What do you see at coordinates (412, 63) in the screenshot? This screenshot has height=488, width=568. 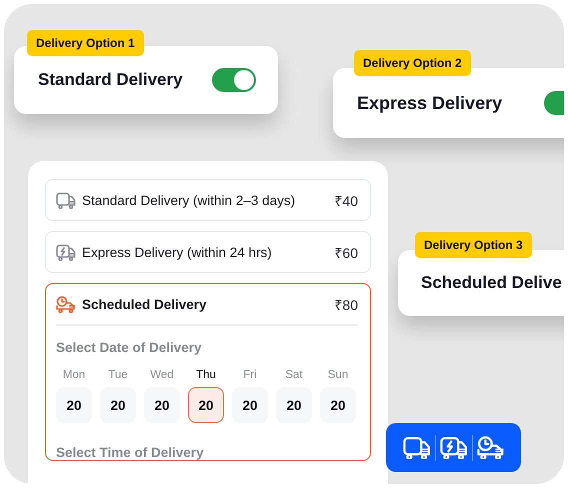 I see `option-badge: Delivery Option 2` at bounding box center [412, 63].